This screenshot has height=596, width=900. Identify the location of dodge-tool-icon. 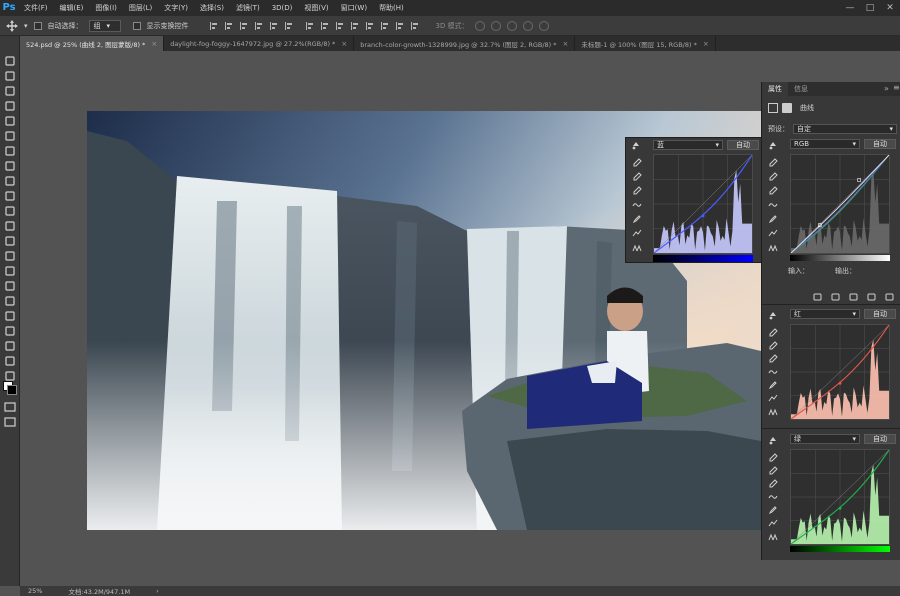
(10, 256).